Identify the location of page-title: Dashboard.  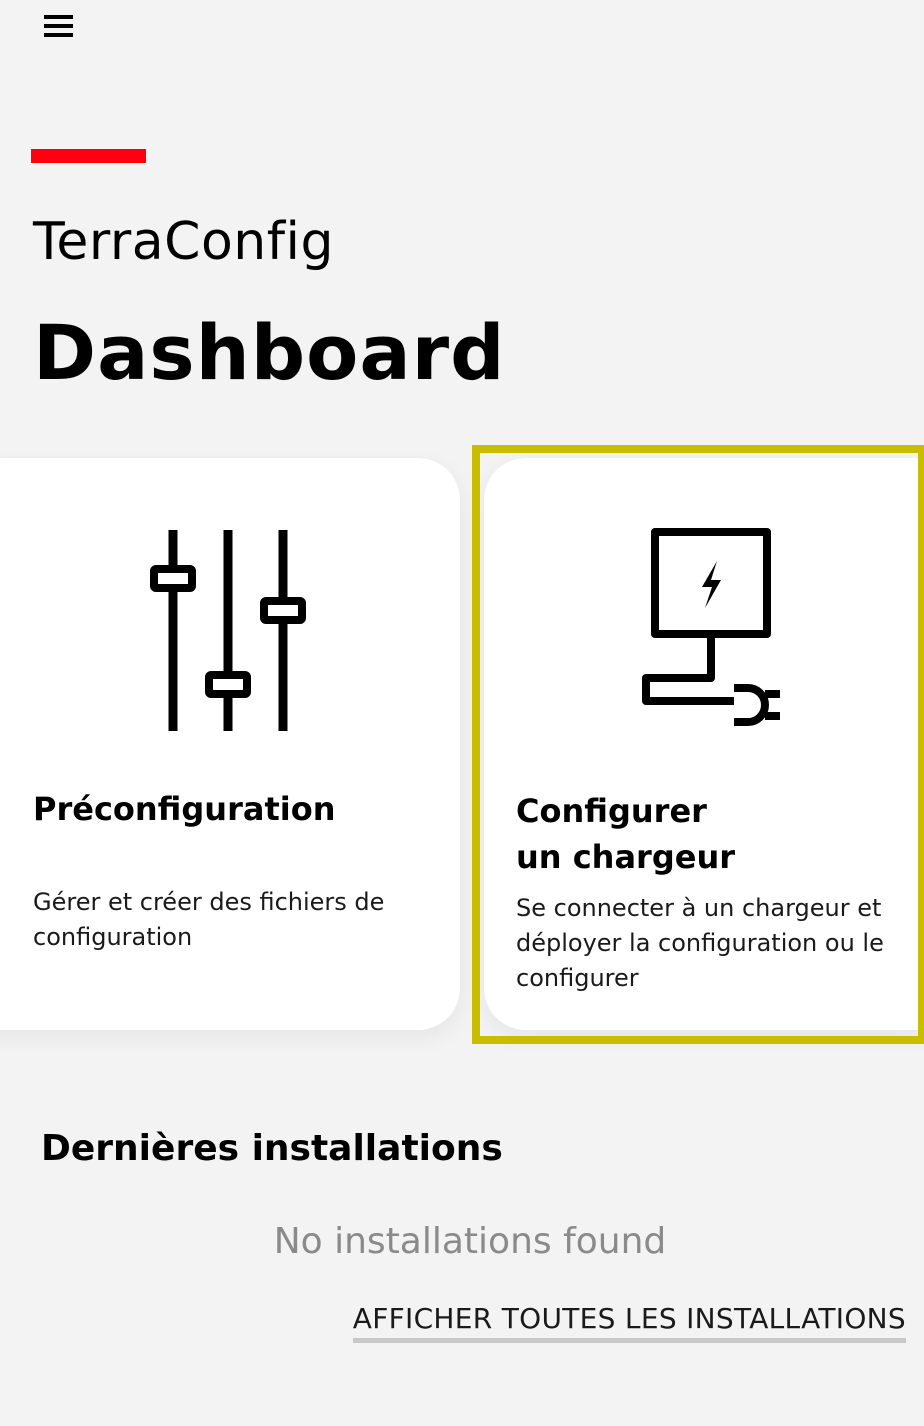
(269, 352).